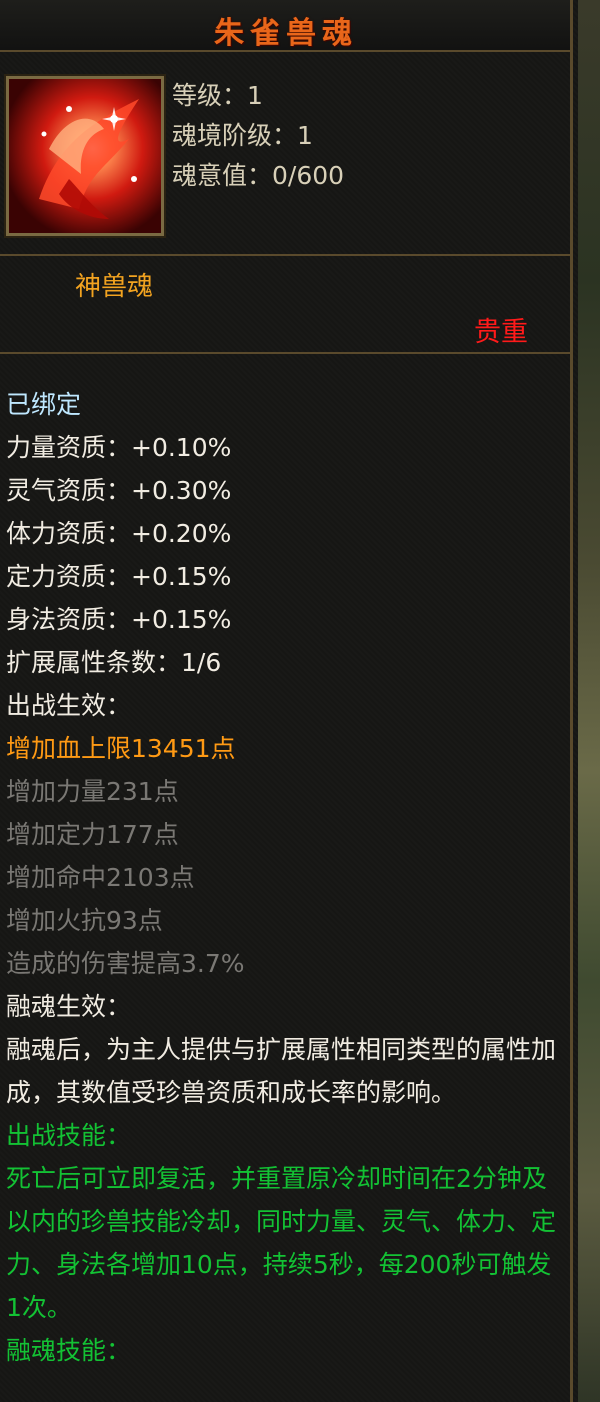 This screenshot has width=600, height=1402. What do you see at coordinates (121, 748) in the screenshot?
I see `active-effect: 增加血上限13451点` at bounding box center [121, 748].